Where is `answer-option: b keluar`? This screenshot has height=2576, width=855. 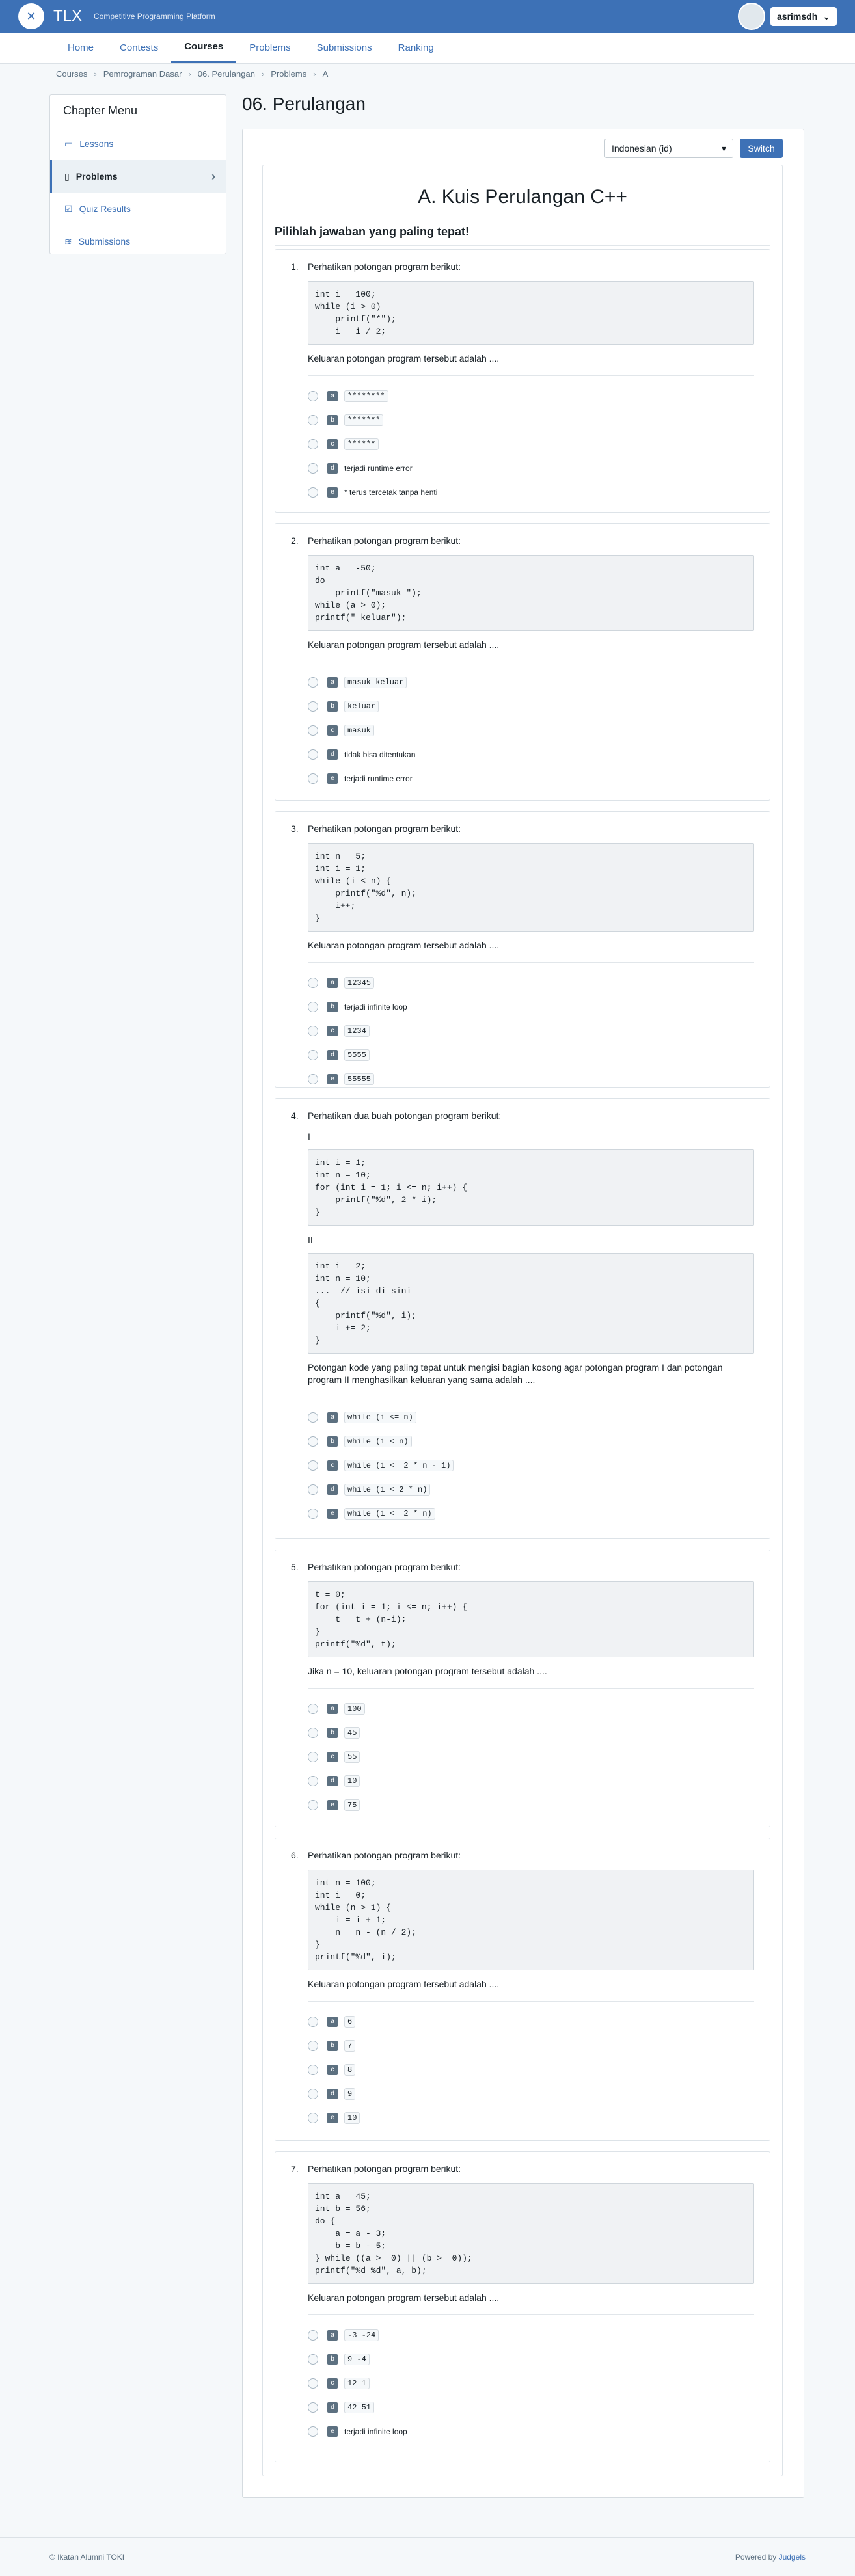 answer-option: b keluar is located at coordinates (531, 706).